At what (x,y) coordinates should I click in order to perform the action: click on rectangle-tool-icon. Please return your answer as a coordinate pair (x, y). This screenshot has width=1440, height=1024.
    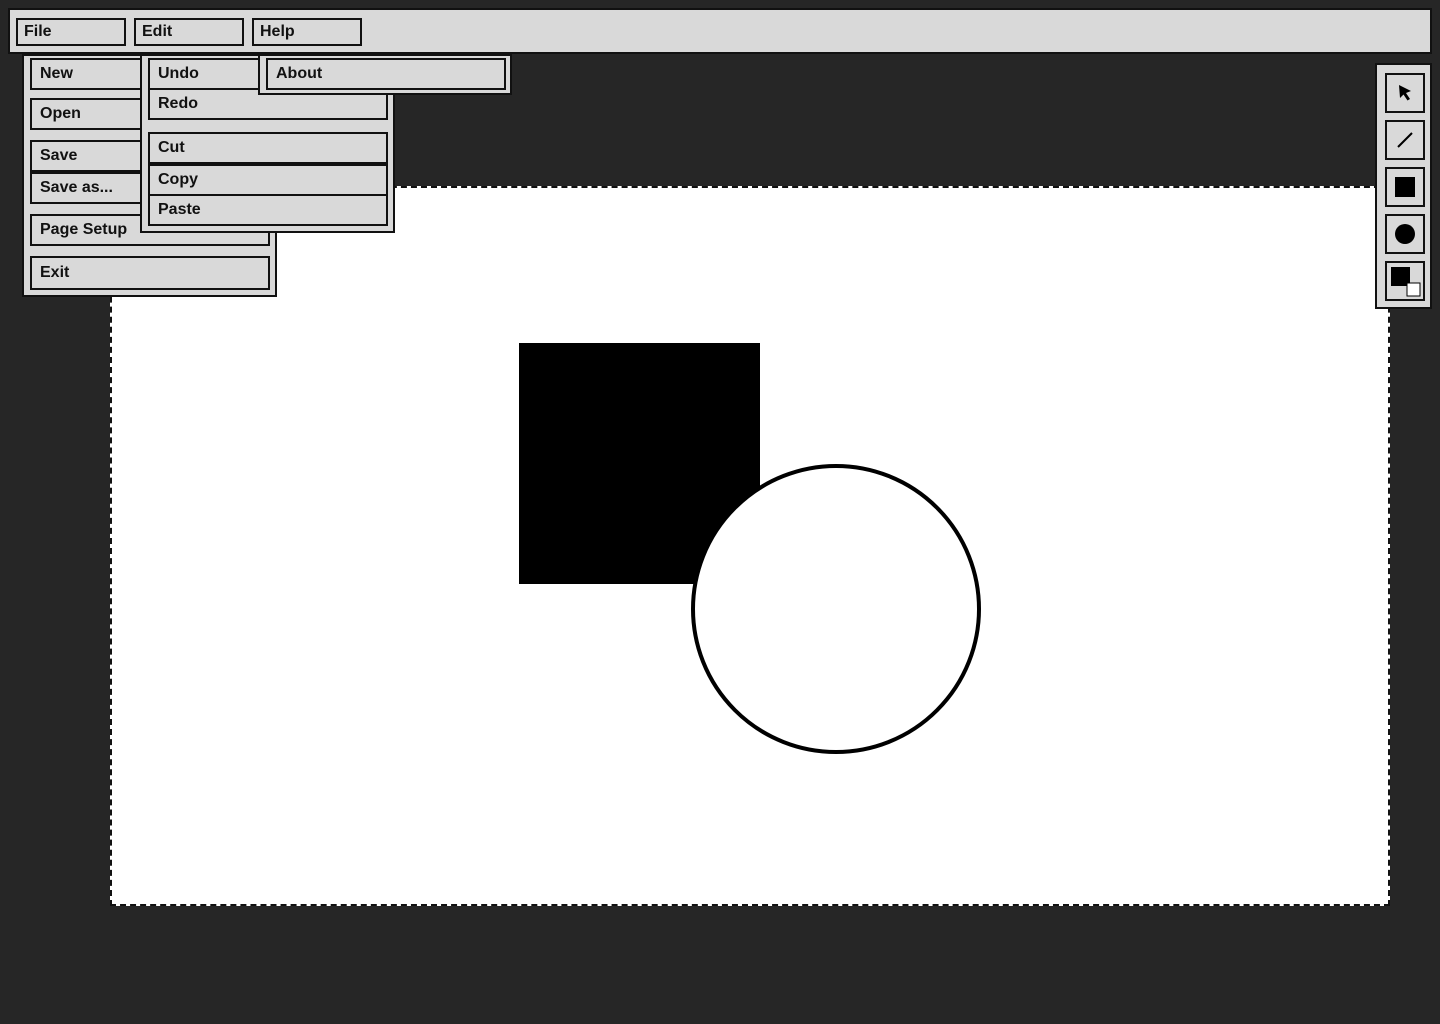
    Looking at the image, I should click on (1405, 187).